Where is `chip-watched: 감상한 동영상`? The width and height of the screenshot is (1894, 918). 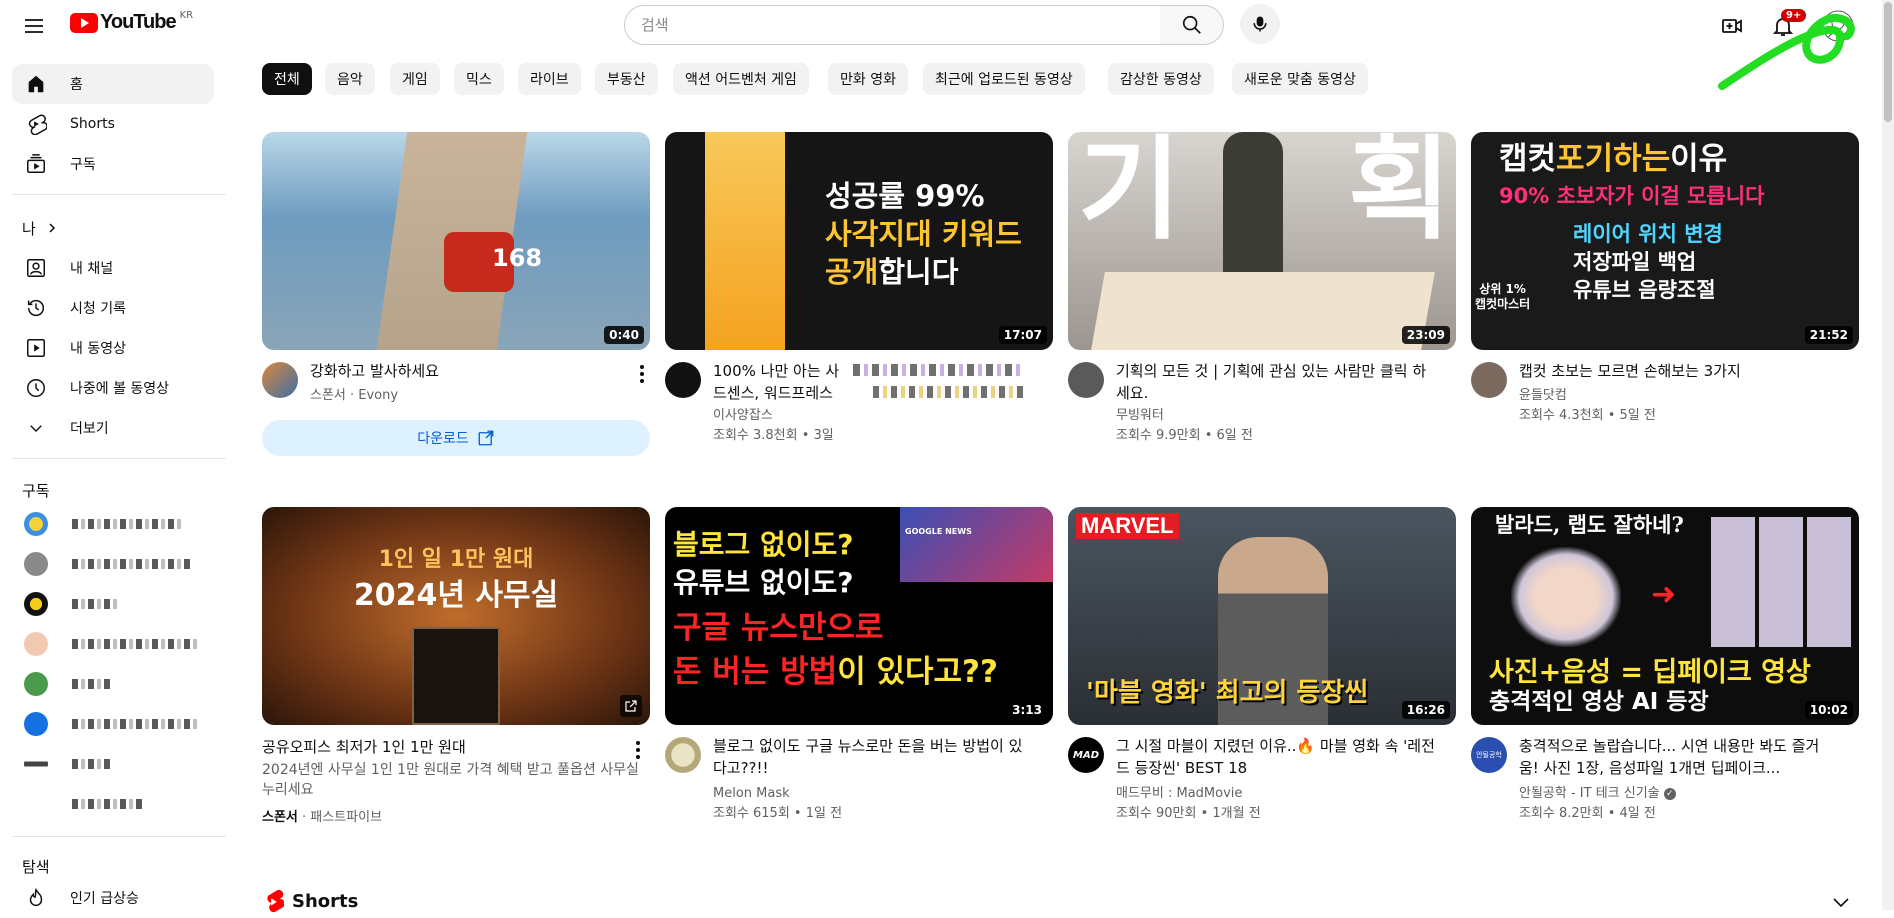 chip-watched: 감상한 동영상 is located at coordinates (1161, 79).